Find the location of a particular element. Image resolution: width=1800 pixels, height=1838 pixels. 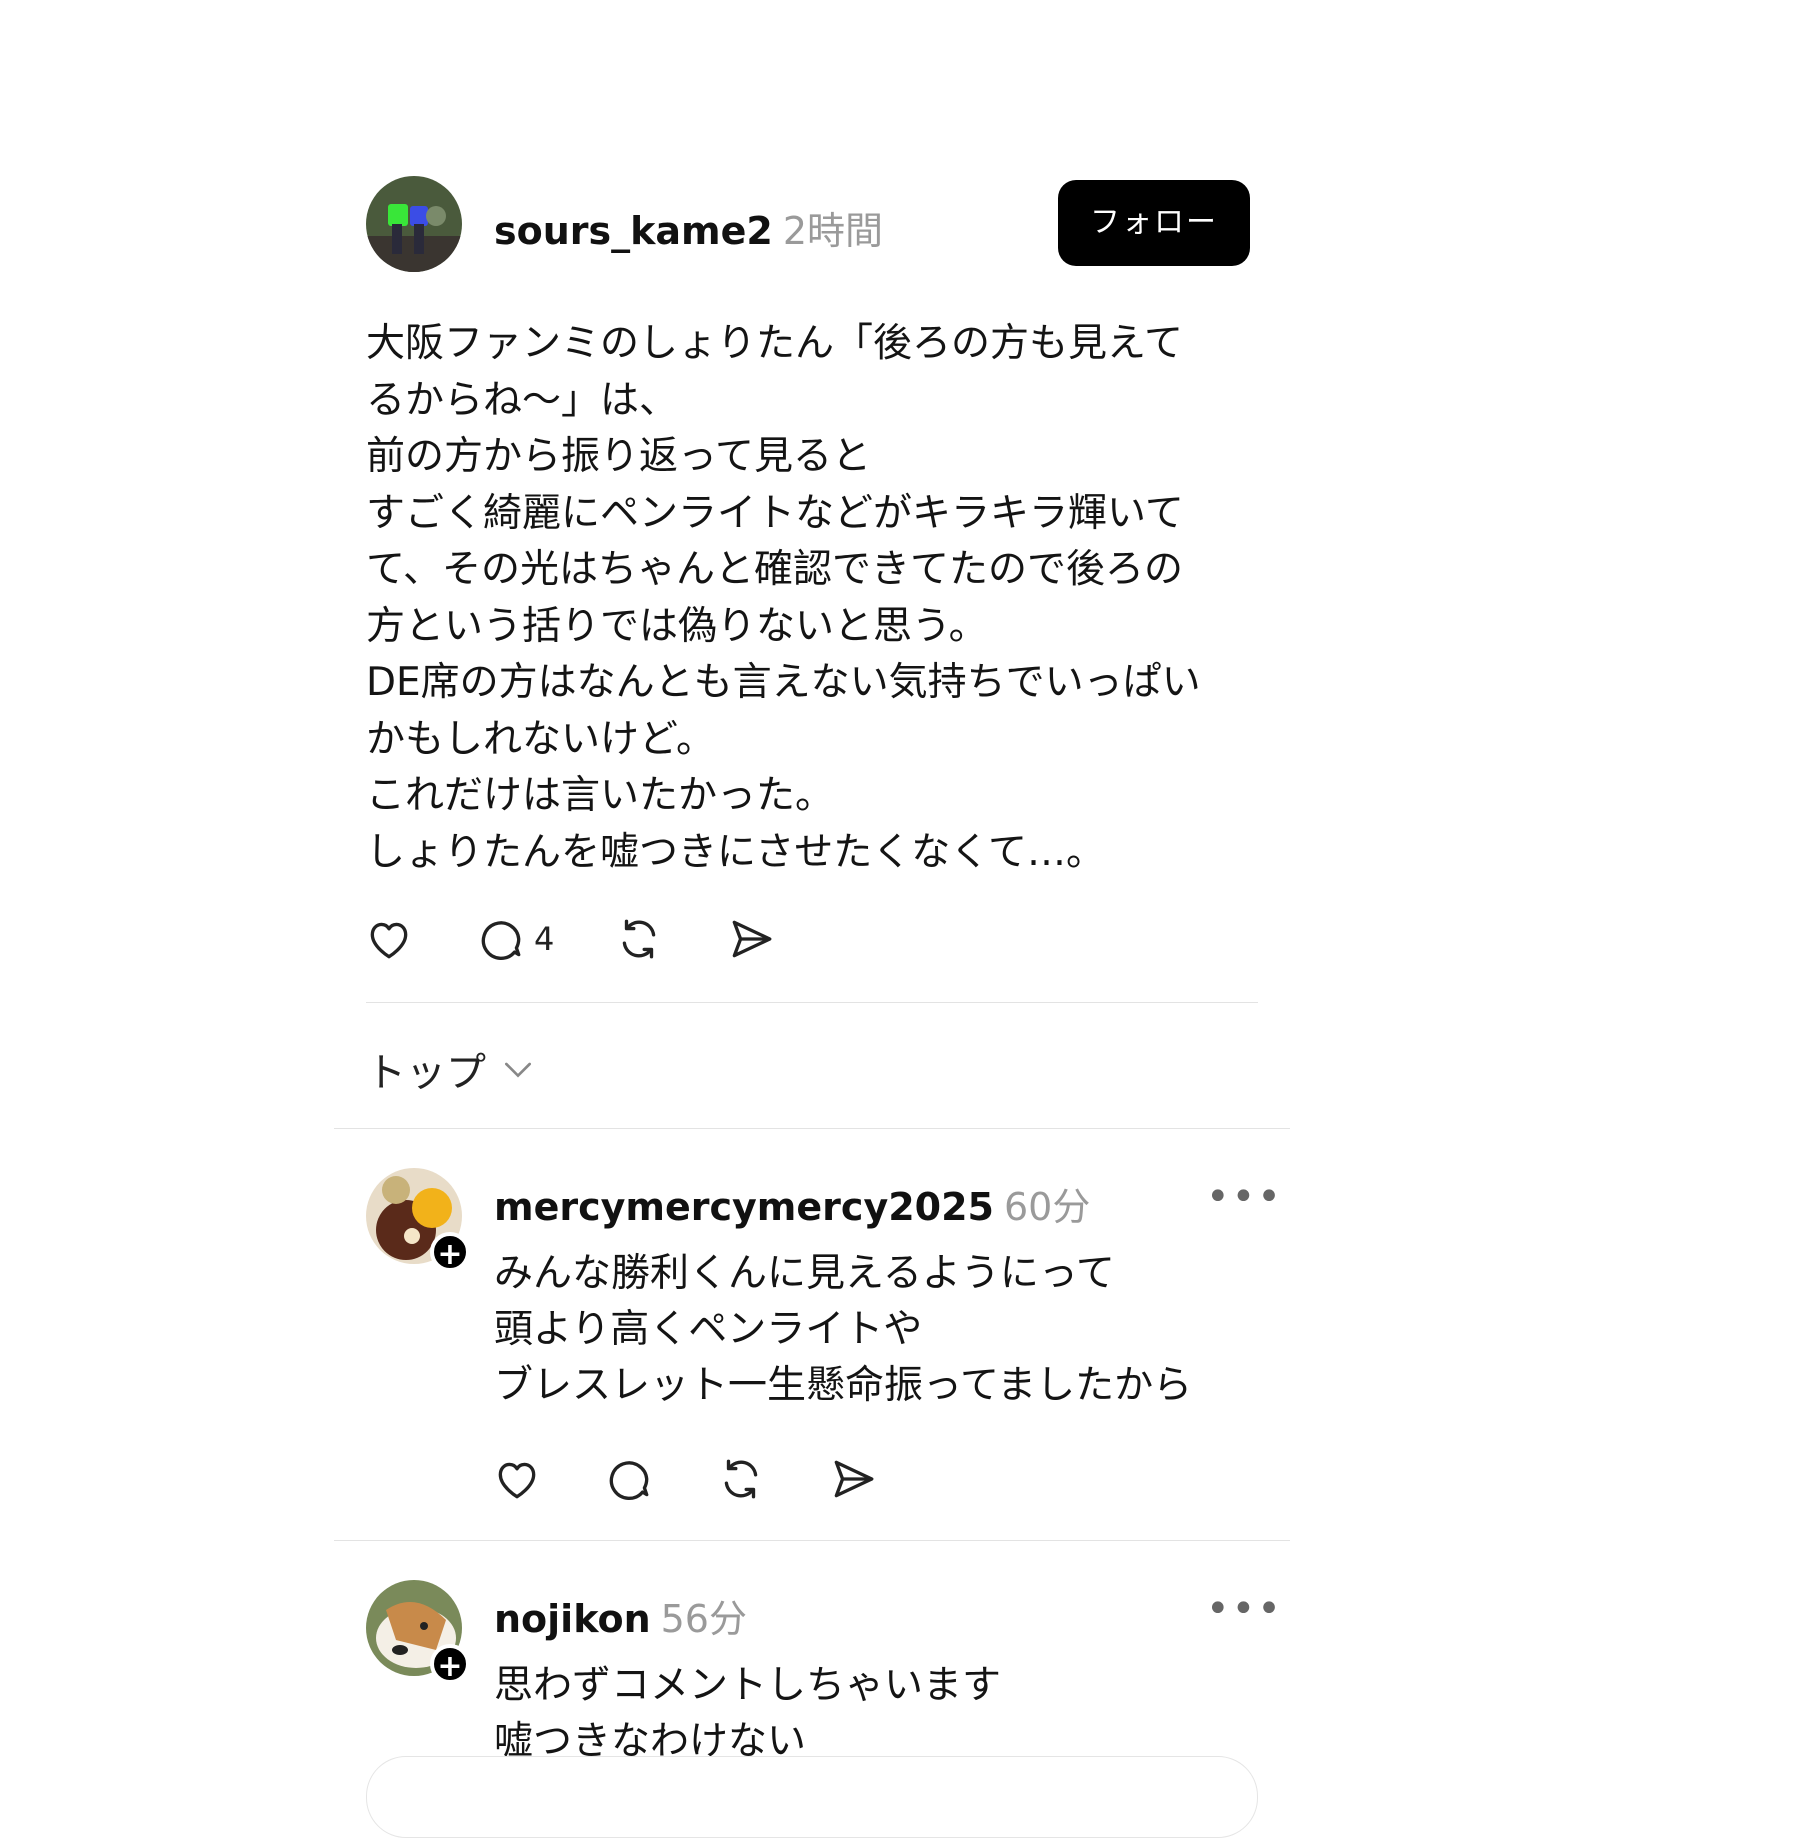

reply-header: nojikon 56分 is located at coordinates (620, 1615).